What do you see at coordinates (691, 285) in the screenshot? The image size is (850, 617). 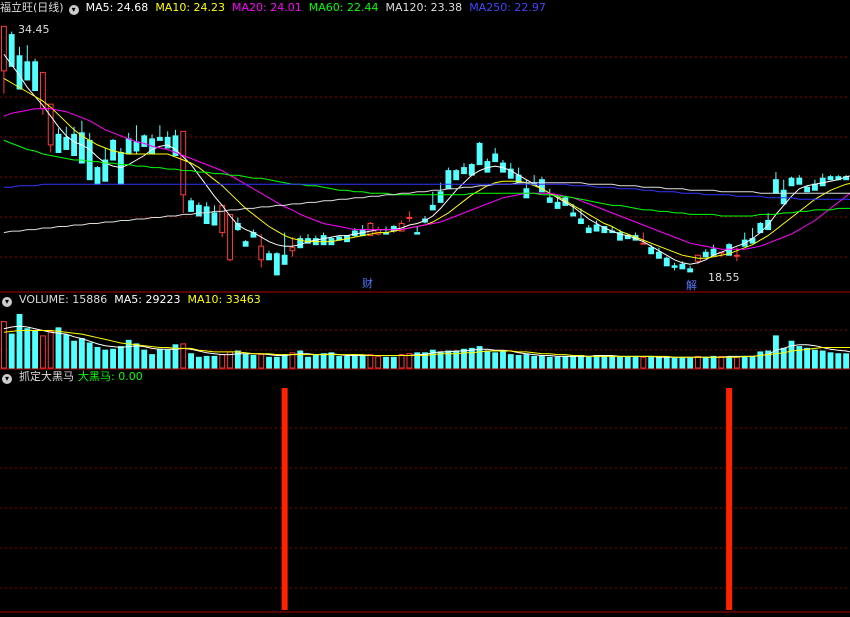 I see `event-marker-jie: 解` at bounding box center [691, 285].